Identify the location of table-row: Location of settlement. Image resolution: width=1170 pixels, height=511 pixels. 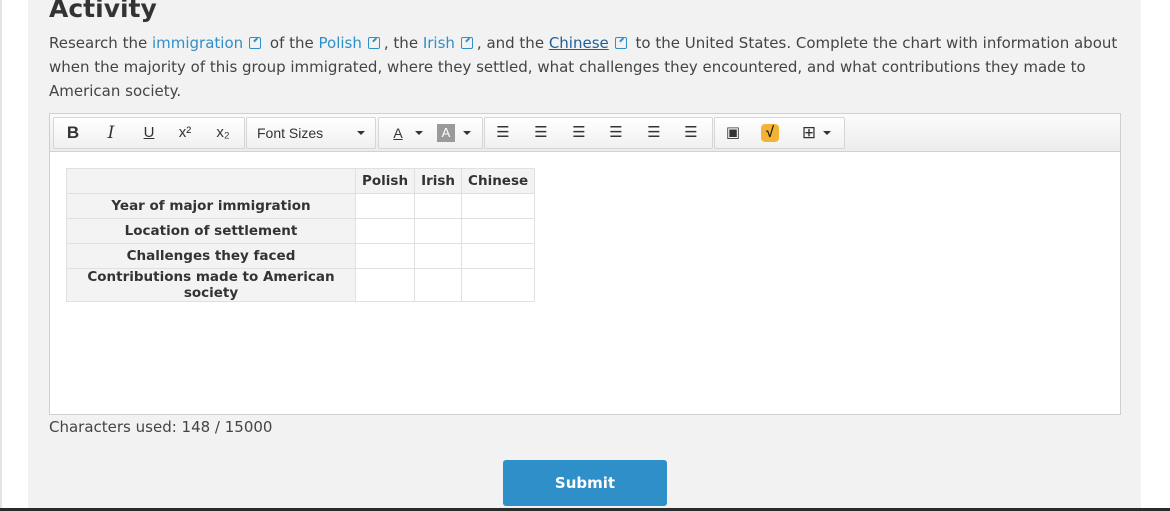
(301, 231).